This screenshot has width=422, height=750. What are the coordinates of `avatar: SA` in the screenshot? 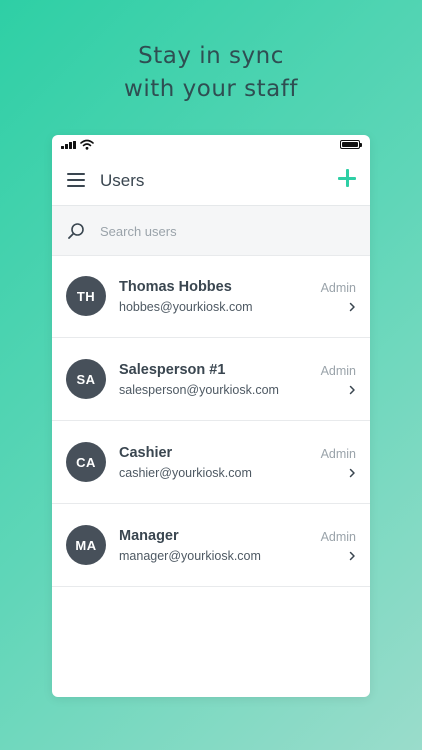 It's located at (86, 379).